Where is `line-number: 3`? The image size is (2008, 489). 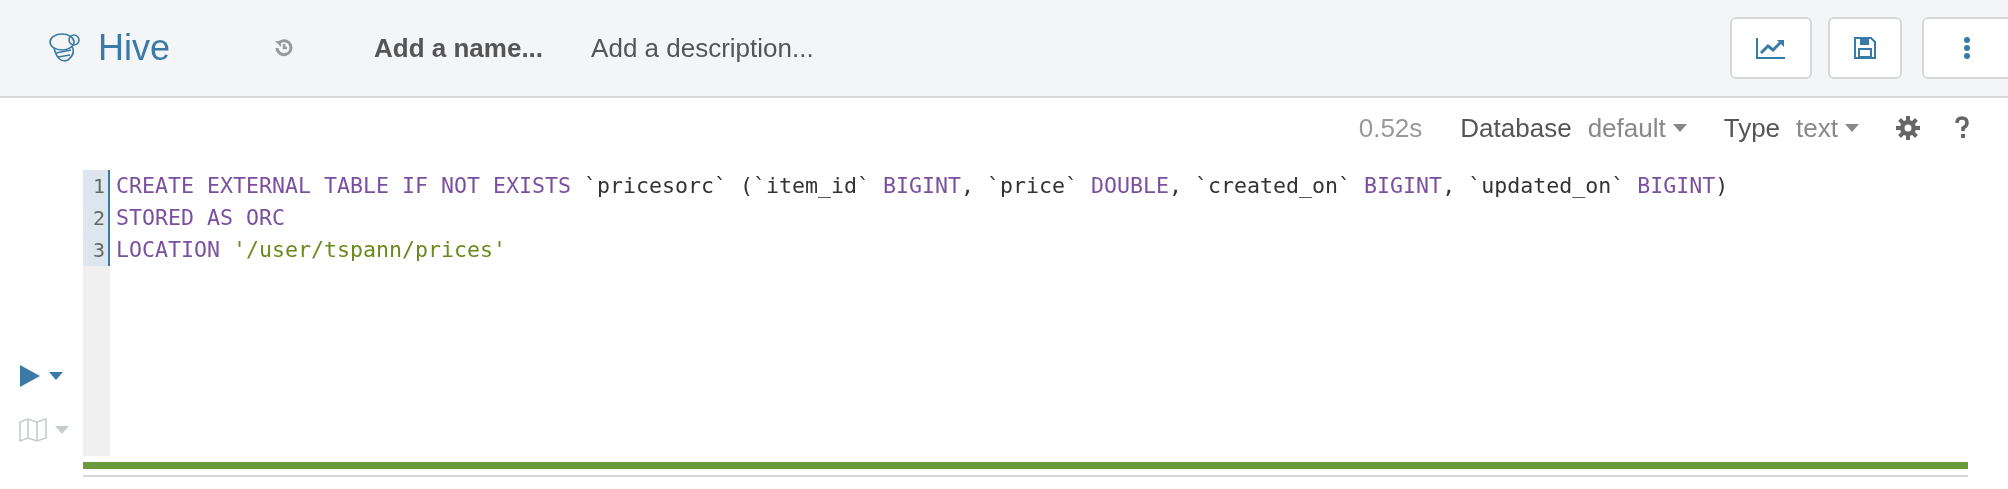
line-number: 3 is located at coordinates (96, 250).